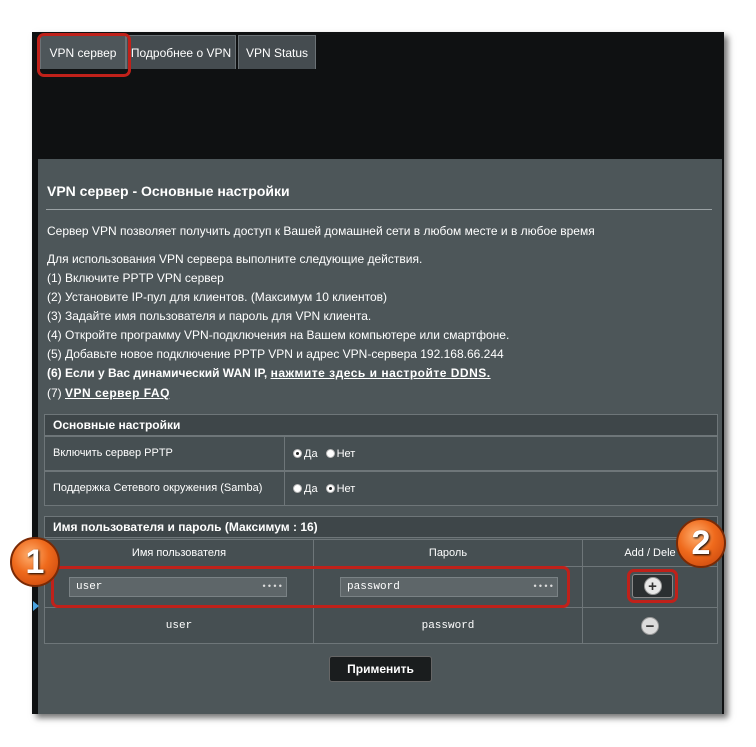  I want to click on ddns-link: нажмите здесь и настройте DDNS., so click(381, 373).